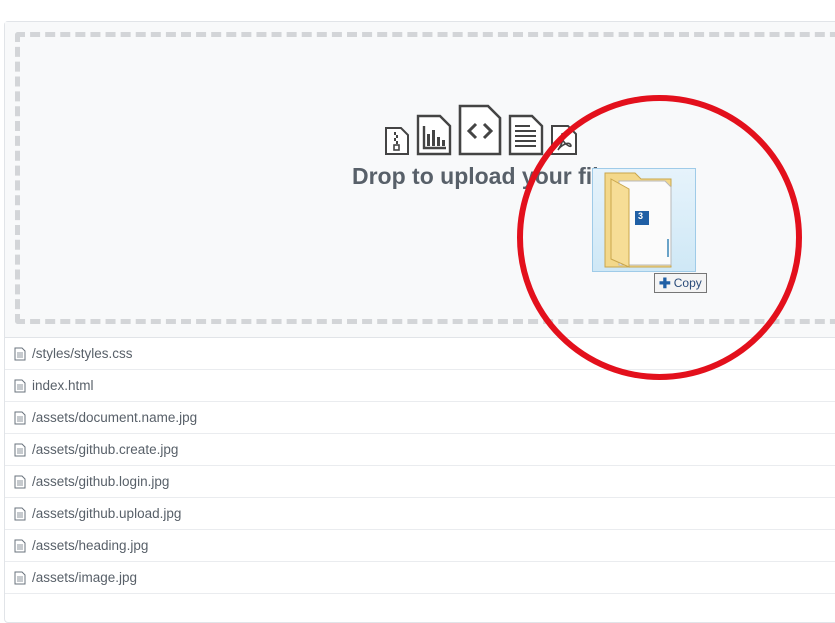 This screenshot has height=623, width=835. Describe the element at coordinates (665, 282) in the screenshot. I see `plus-icon: ✚` at that location.